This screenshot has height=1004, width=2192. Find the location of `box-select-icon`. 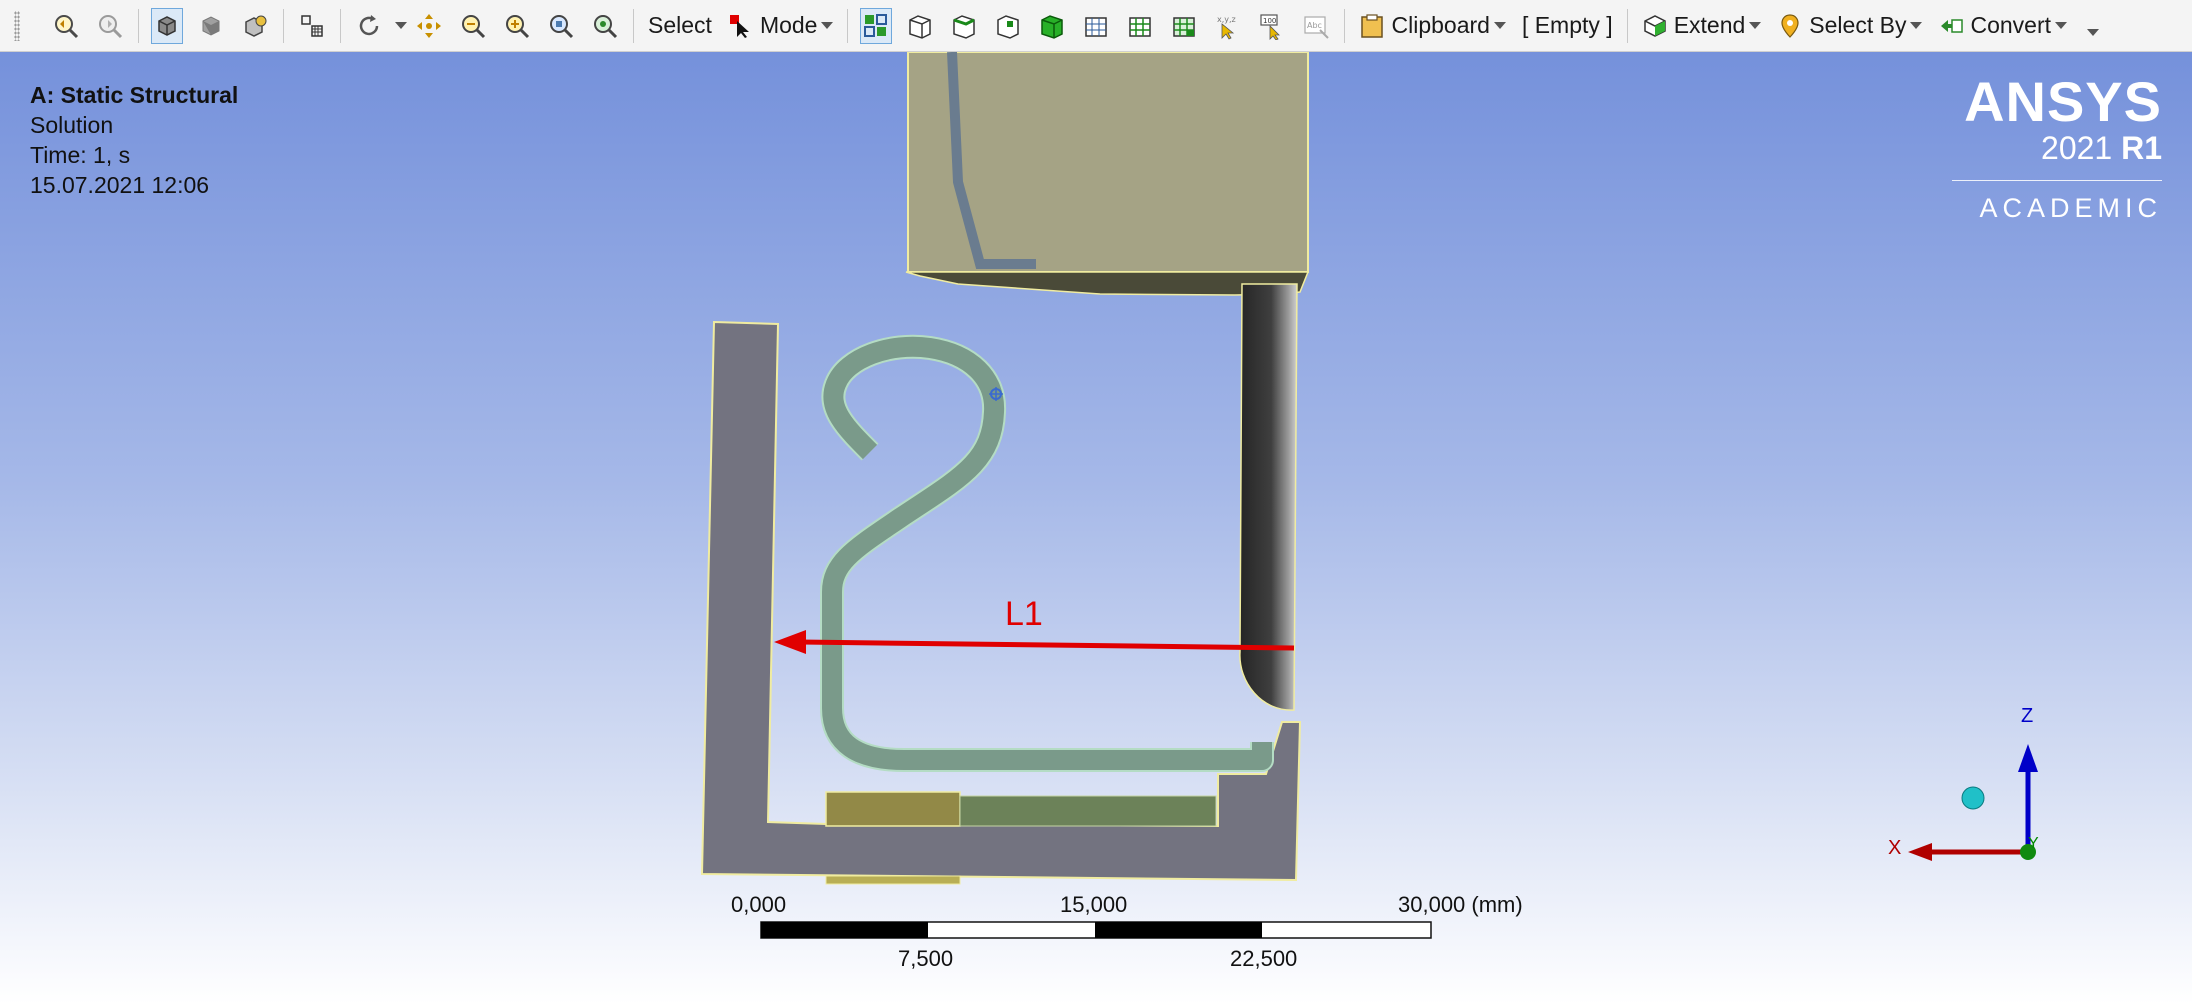

box-select-icon is located at coordinates (167, 25).